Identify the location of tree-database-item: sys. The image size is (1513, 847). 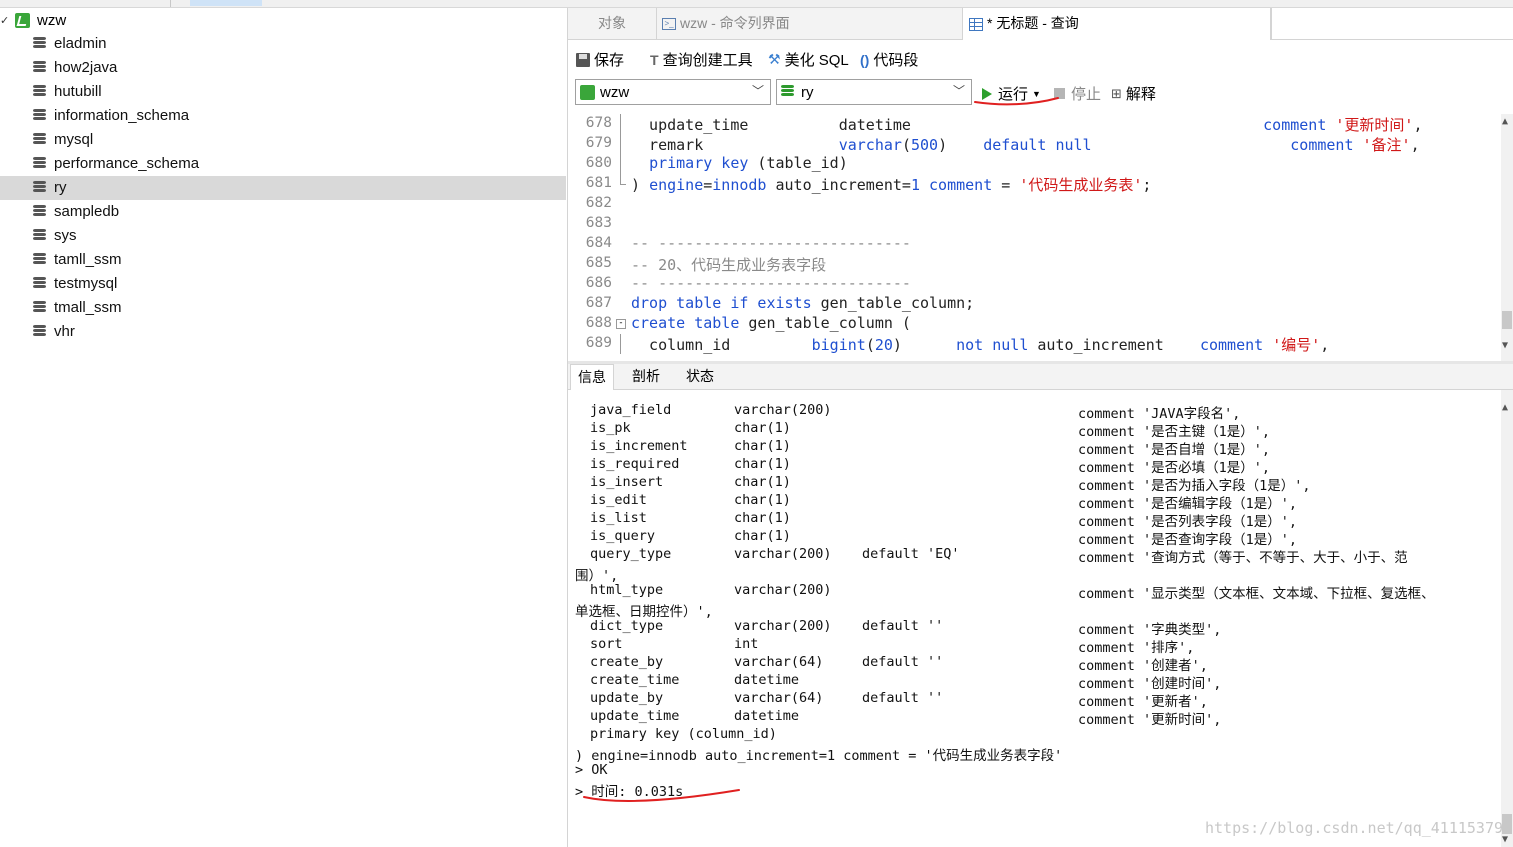
(283, 236).